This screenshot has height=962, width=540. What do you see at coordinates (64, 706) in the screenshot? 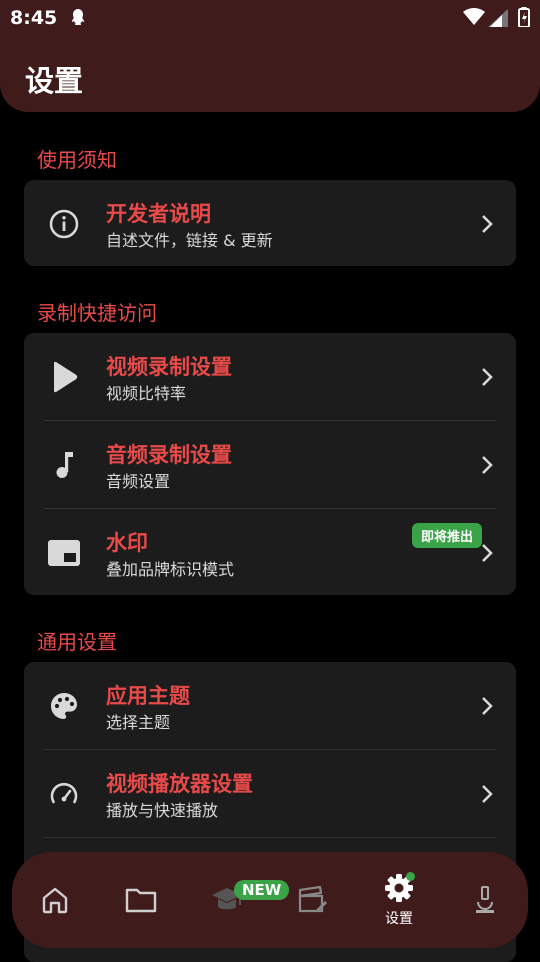
I see `palette-icon` at bounding box center [64, 706].